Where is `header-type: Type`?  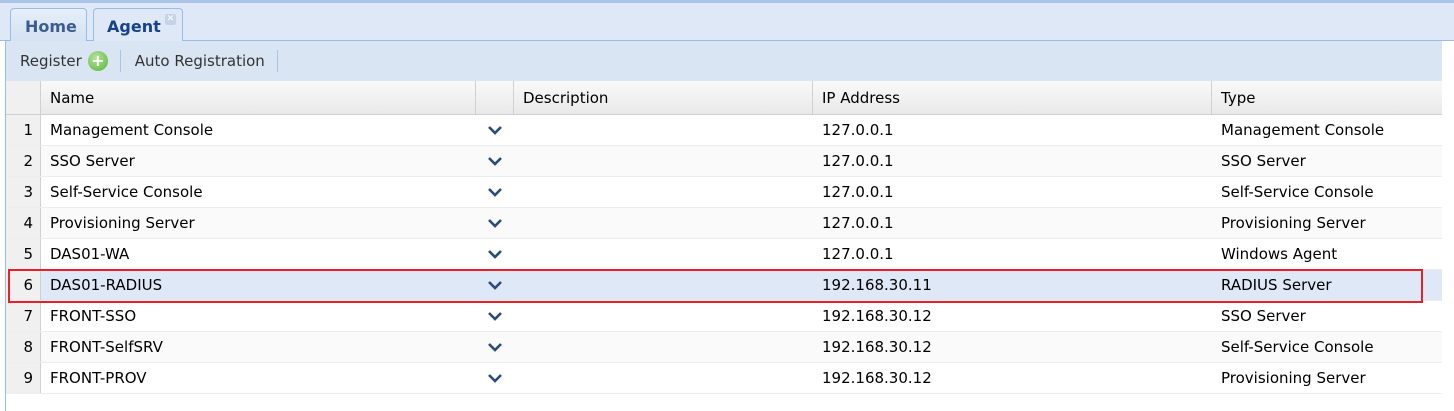
header-type: Type is located at coordinates (1327, 97).